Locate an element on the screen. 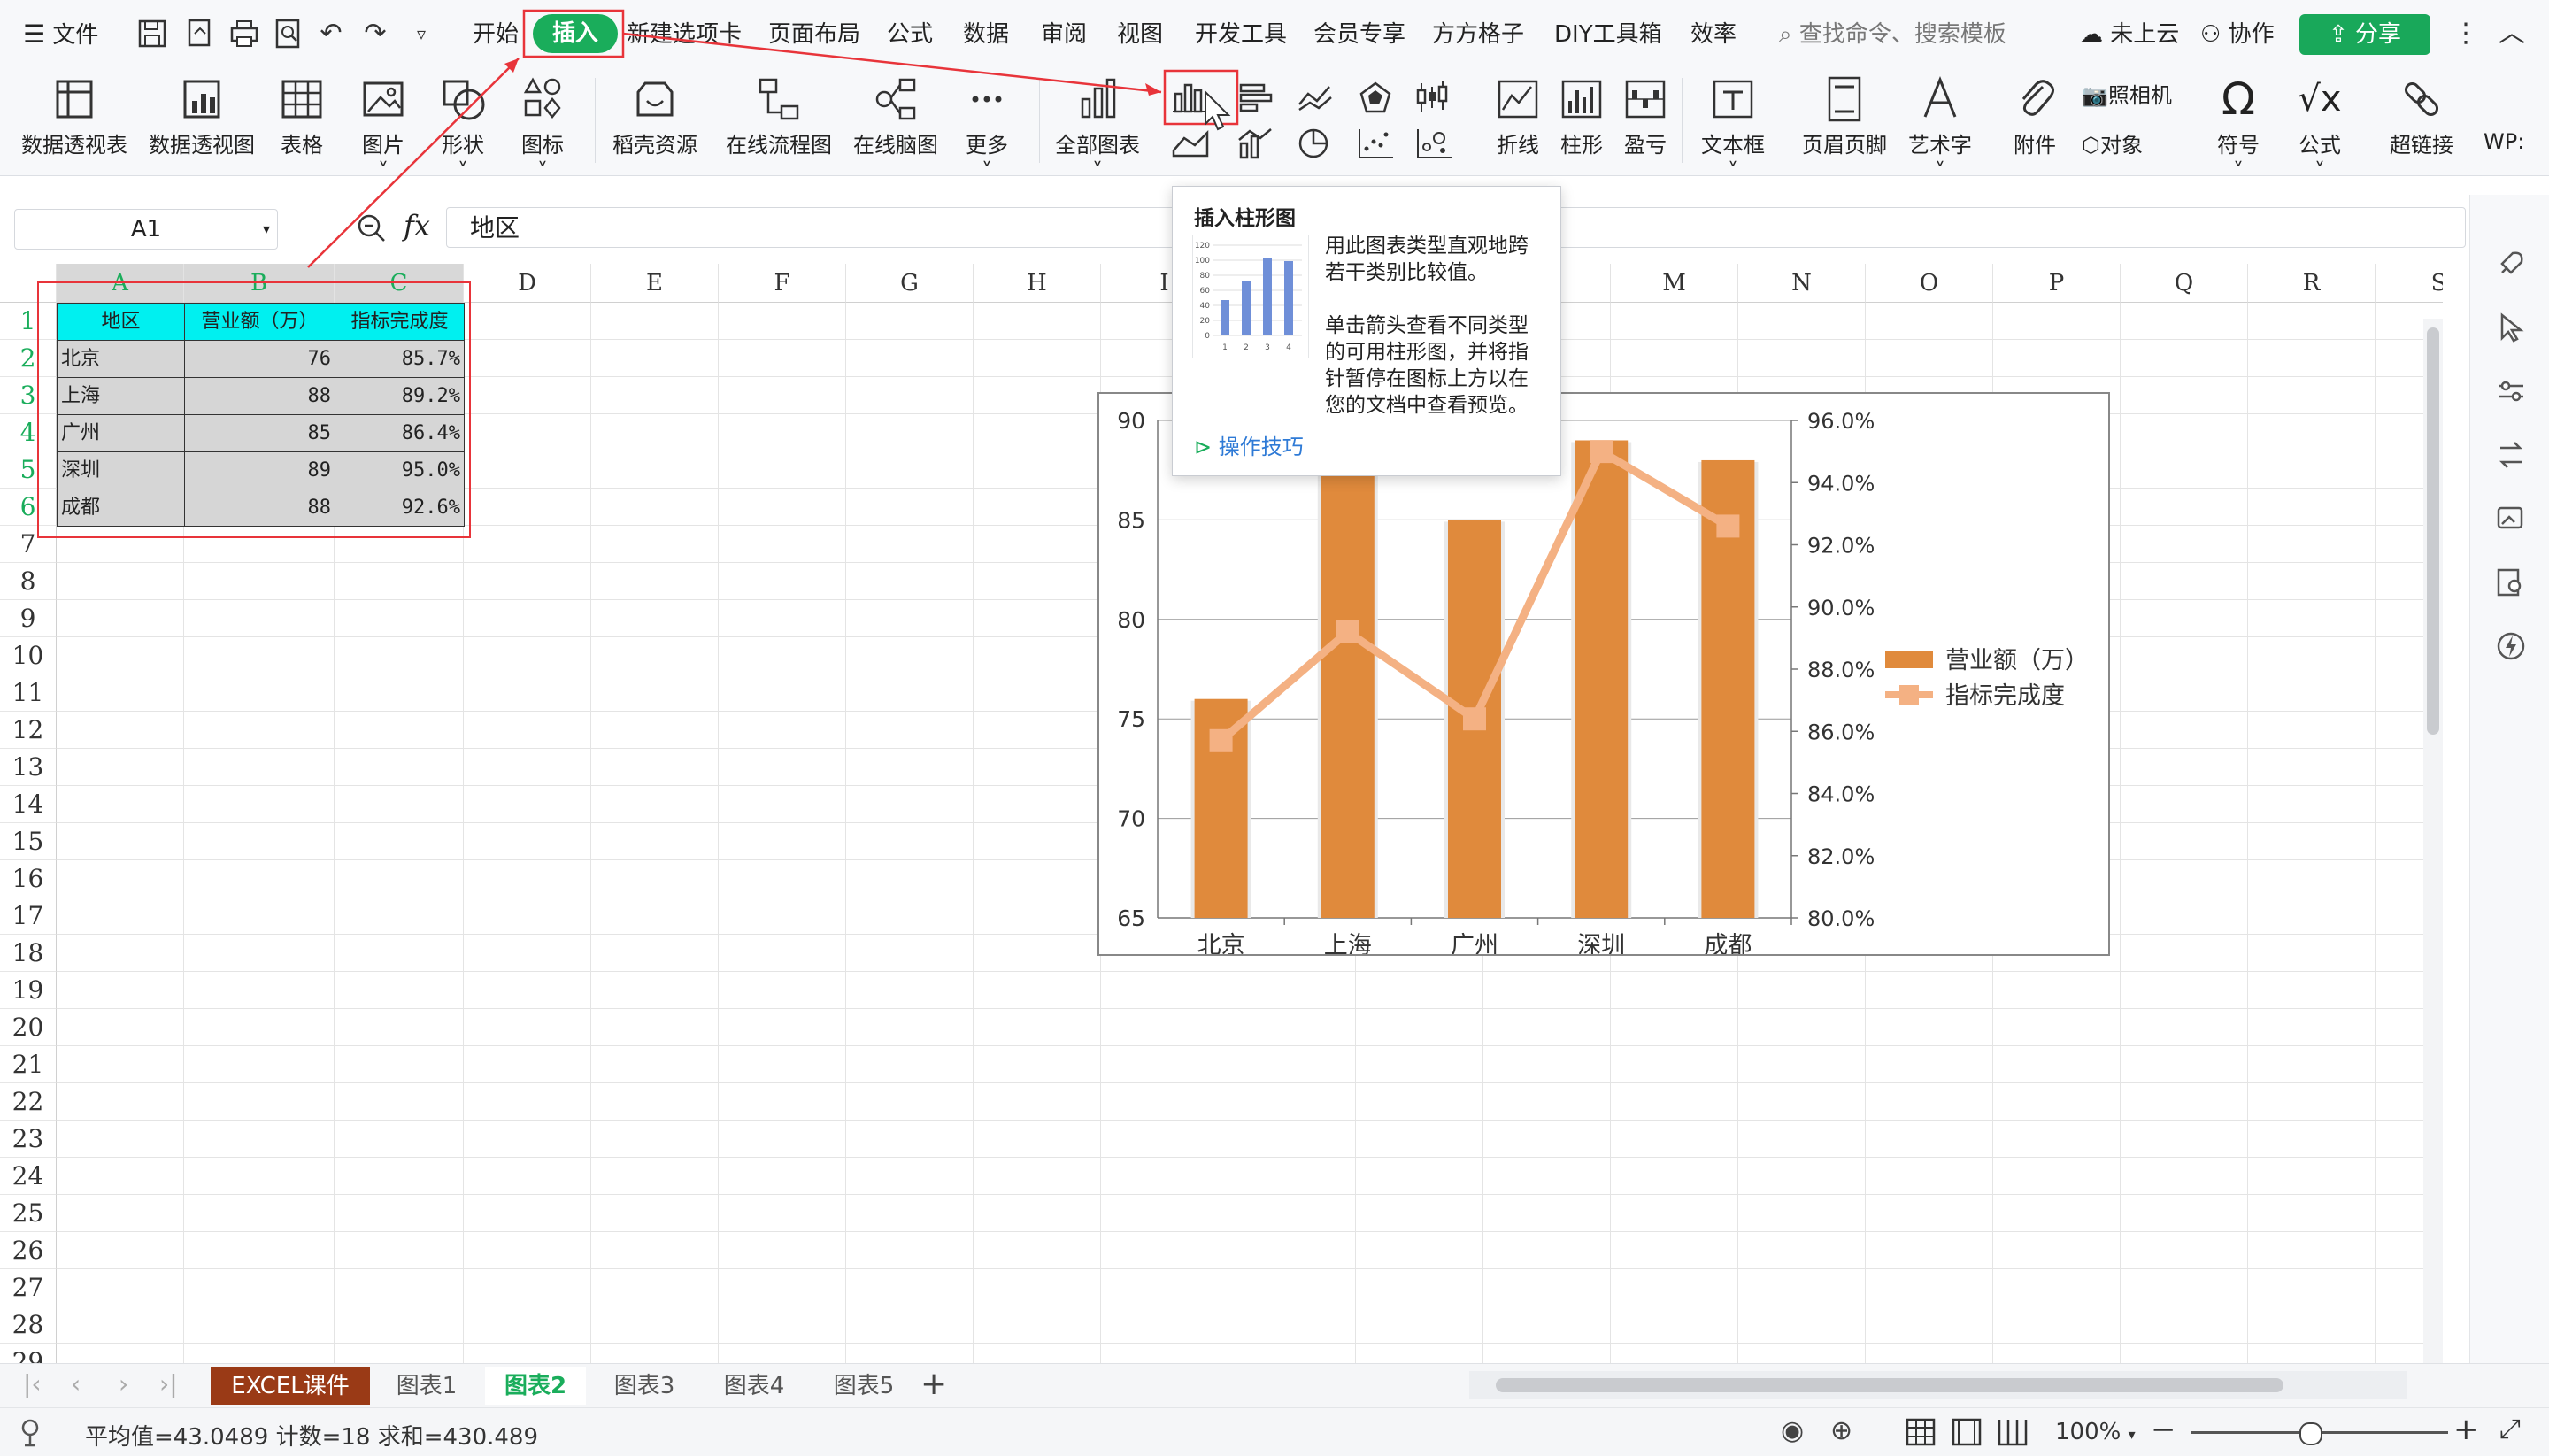  redo-icon: ↷ is located at coordinates (375, 34).